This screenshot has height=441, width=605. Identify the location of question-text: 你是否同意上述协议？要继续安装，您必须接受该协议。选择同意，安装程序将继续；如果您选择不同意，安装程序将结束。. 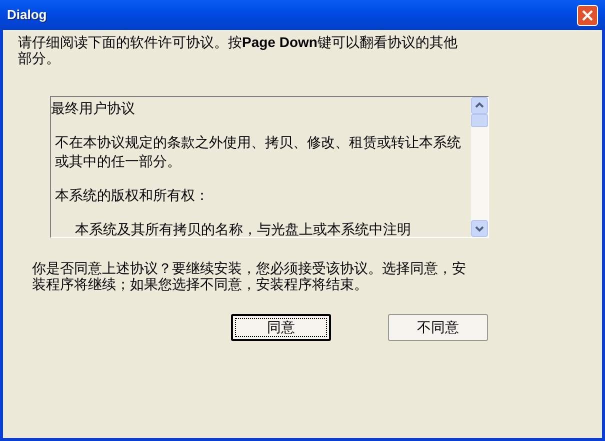
(249, 276).